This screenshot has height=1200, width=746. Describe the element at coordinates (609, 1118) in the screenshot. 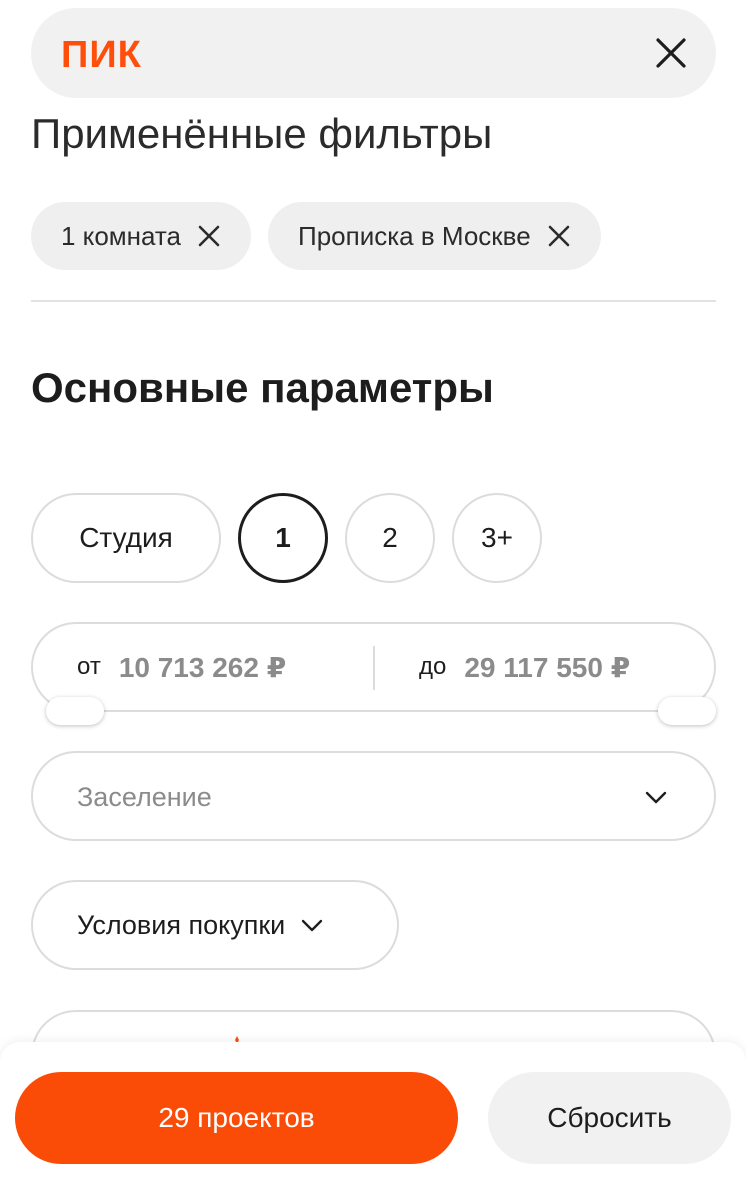

I see `reset-filters-button: Сбросить` at that location.